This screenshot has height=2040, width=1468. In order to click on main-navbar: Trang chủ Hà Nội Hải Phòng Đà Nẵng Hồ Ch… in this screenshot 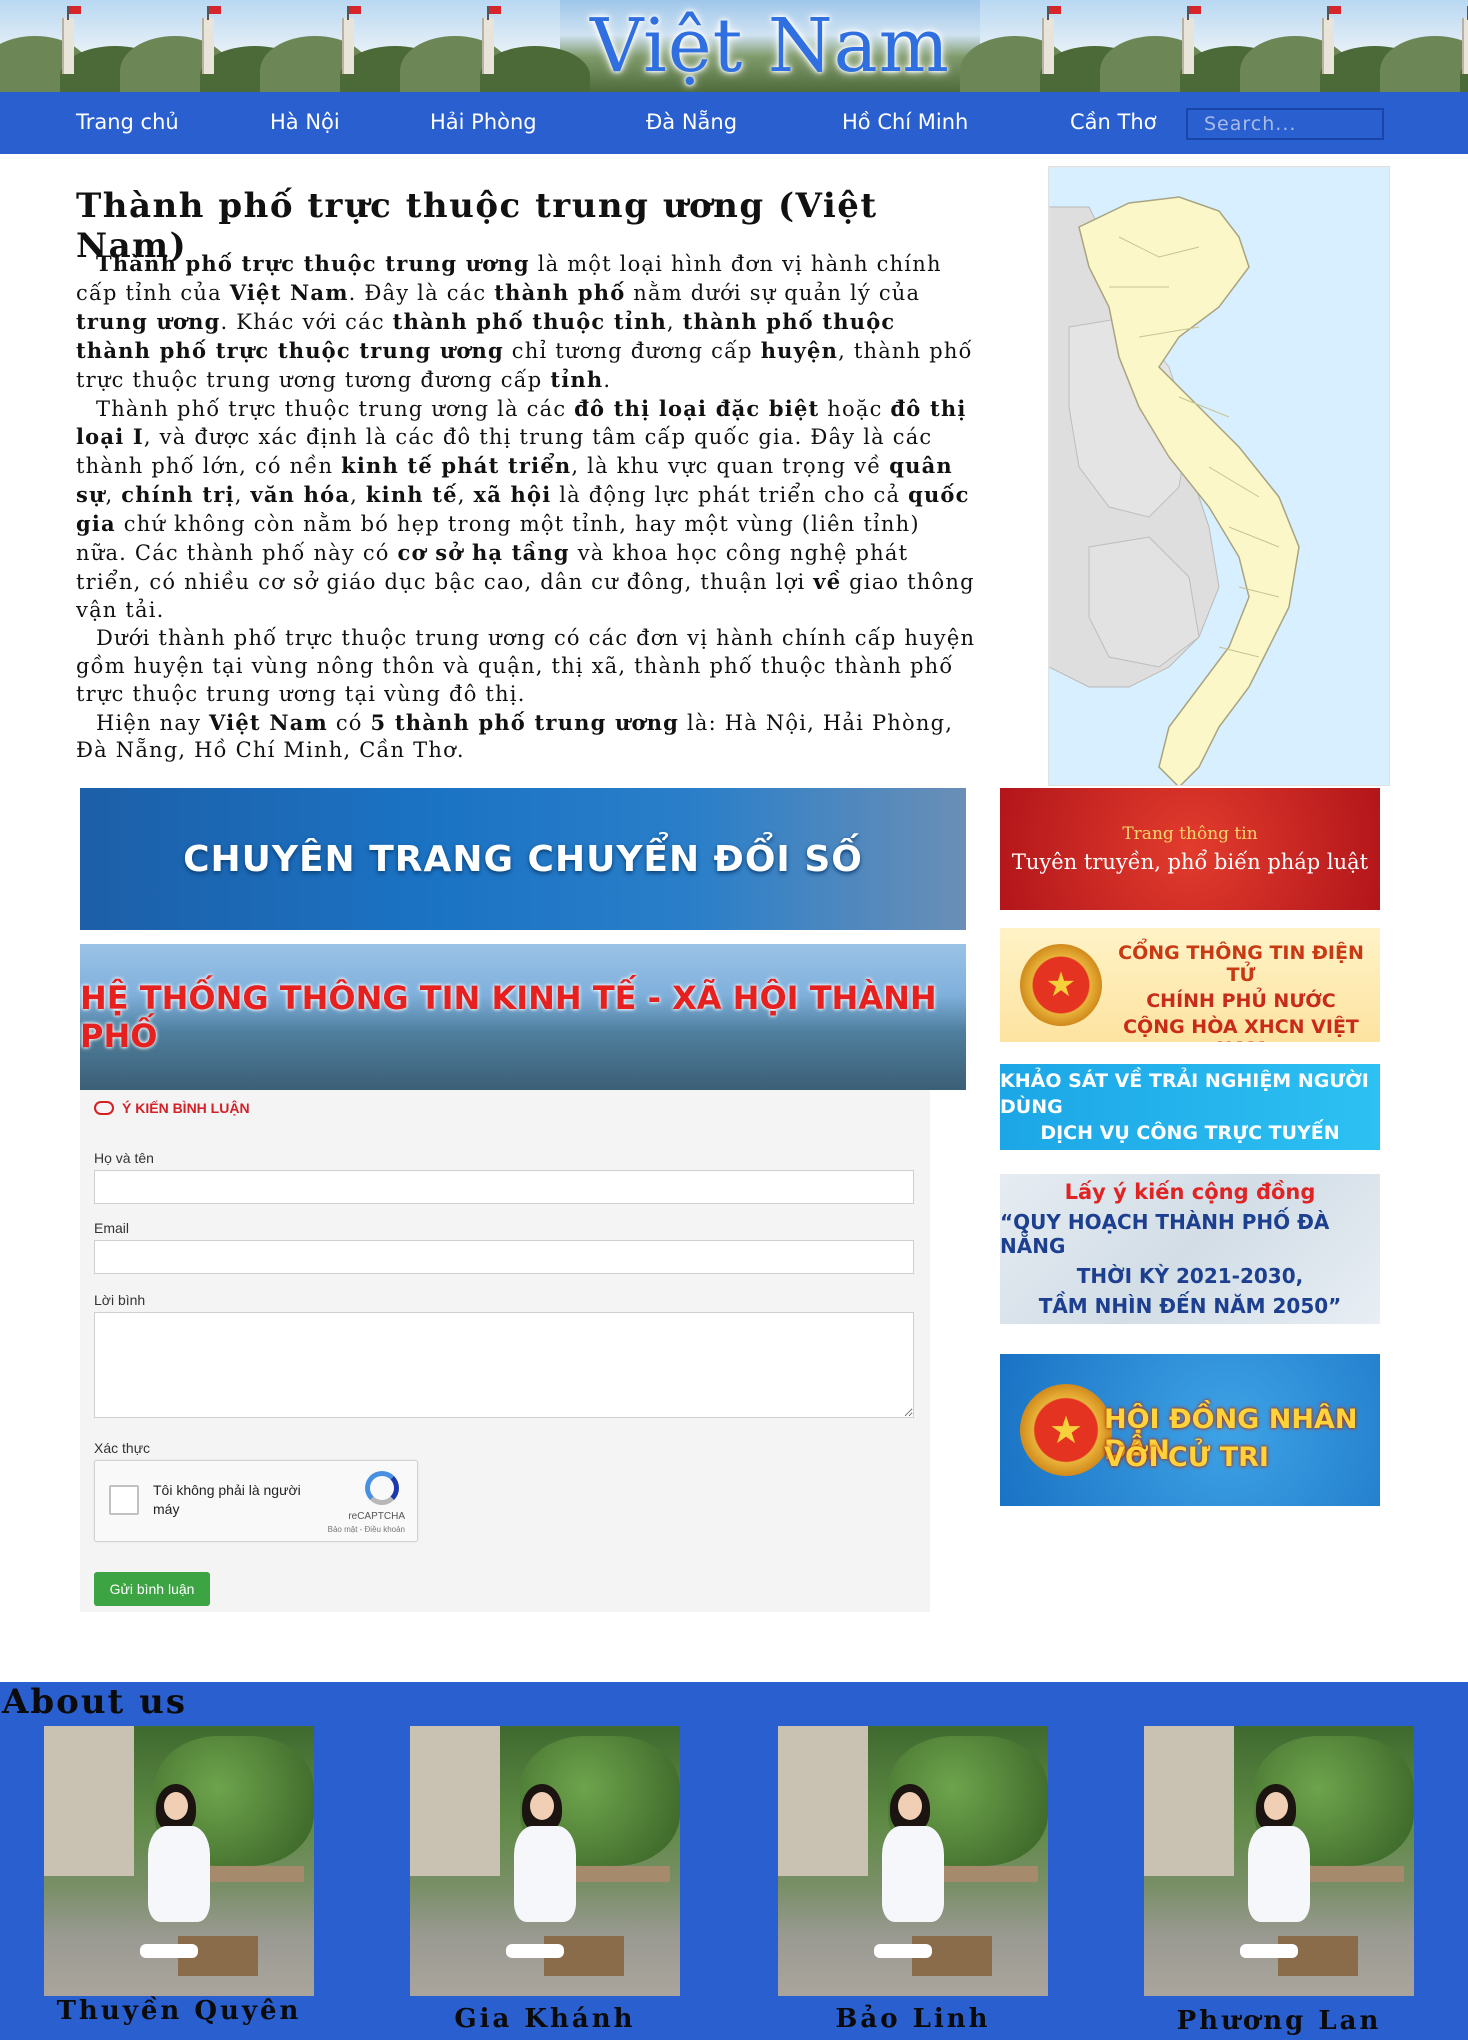, I will do `click(734, 123)`.